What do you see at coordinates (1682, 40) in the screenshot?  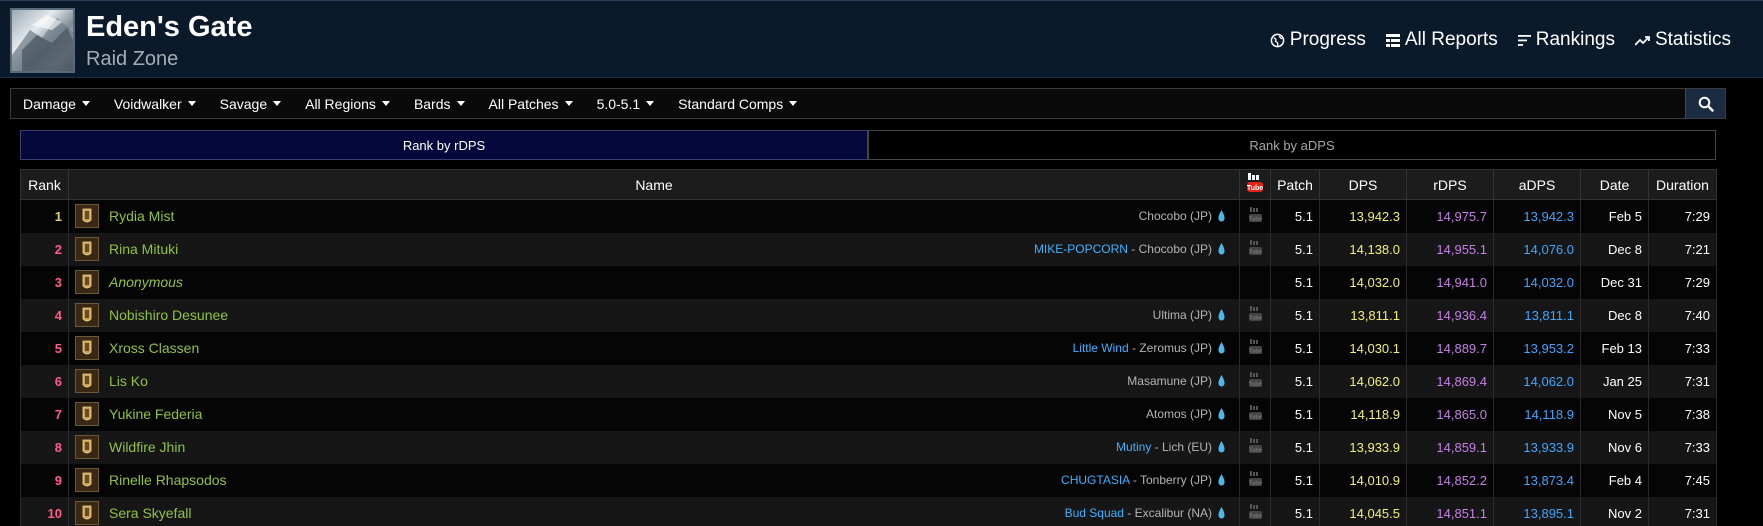 I see `nav-statistics: Statistics` at bounding box center [1682, 40].